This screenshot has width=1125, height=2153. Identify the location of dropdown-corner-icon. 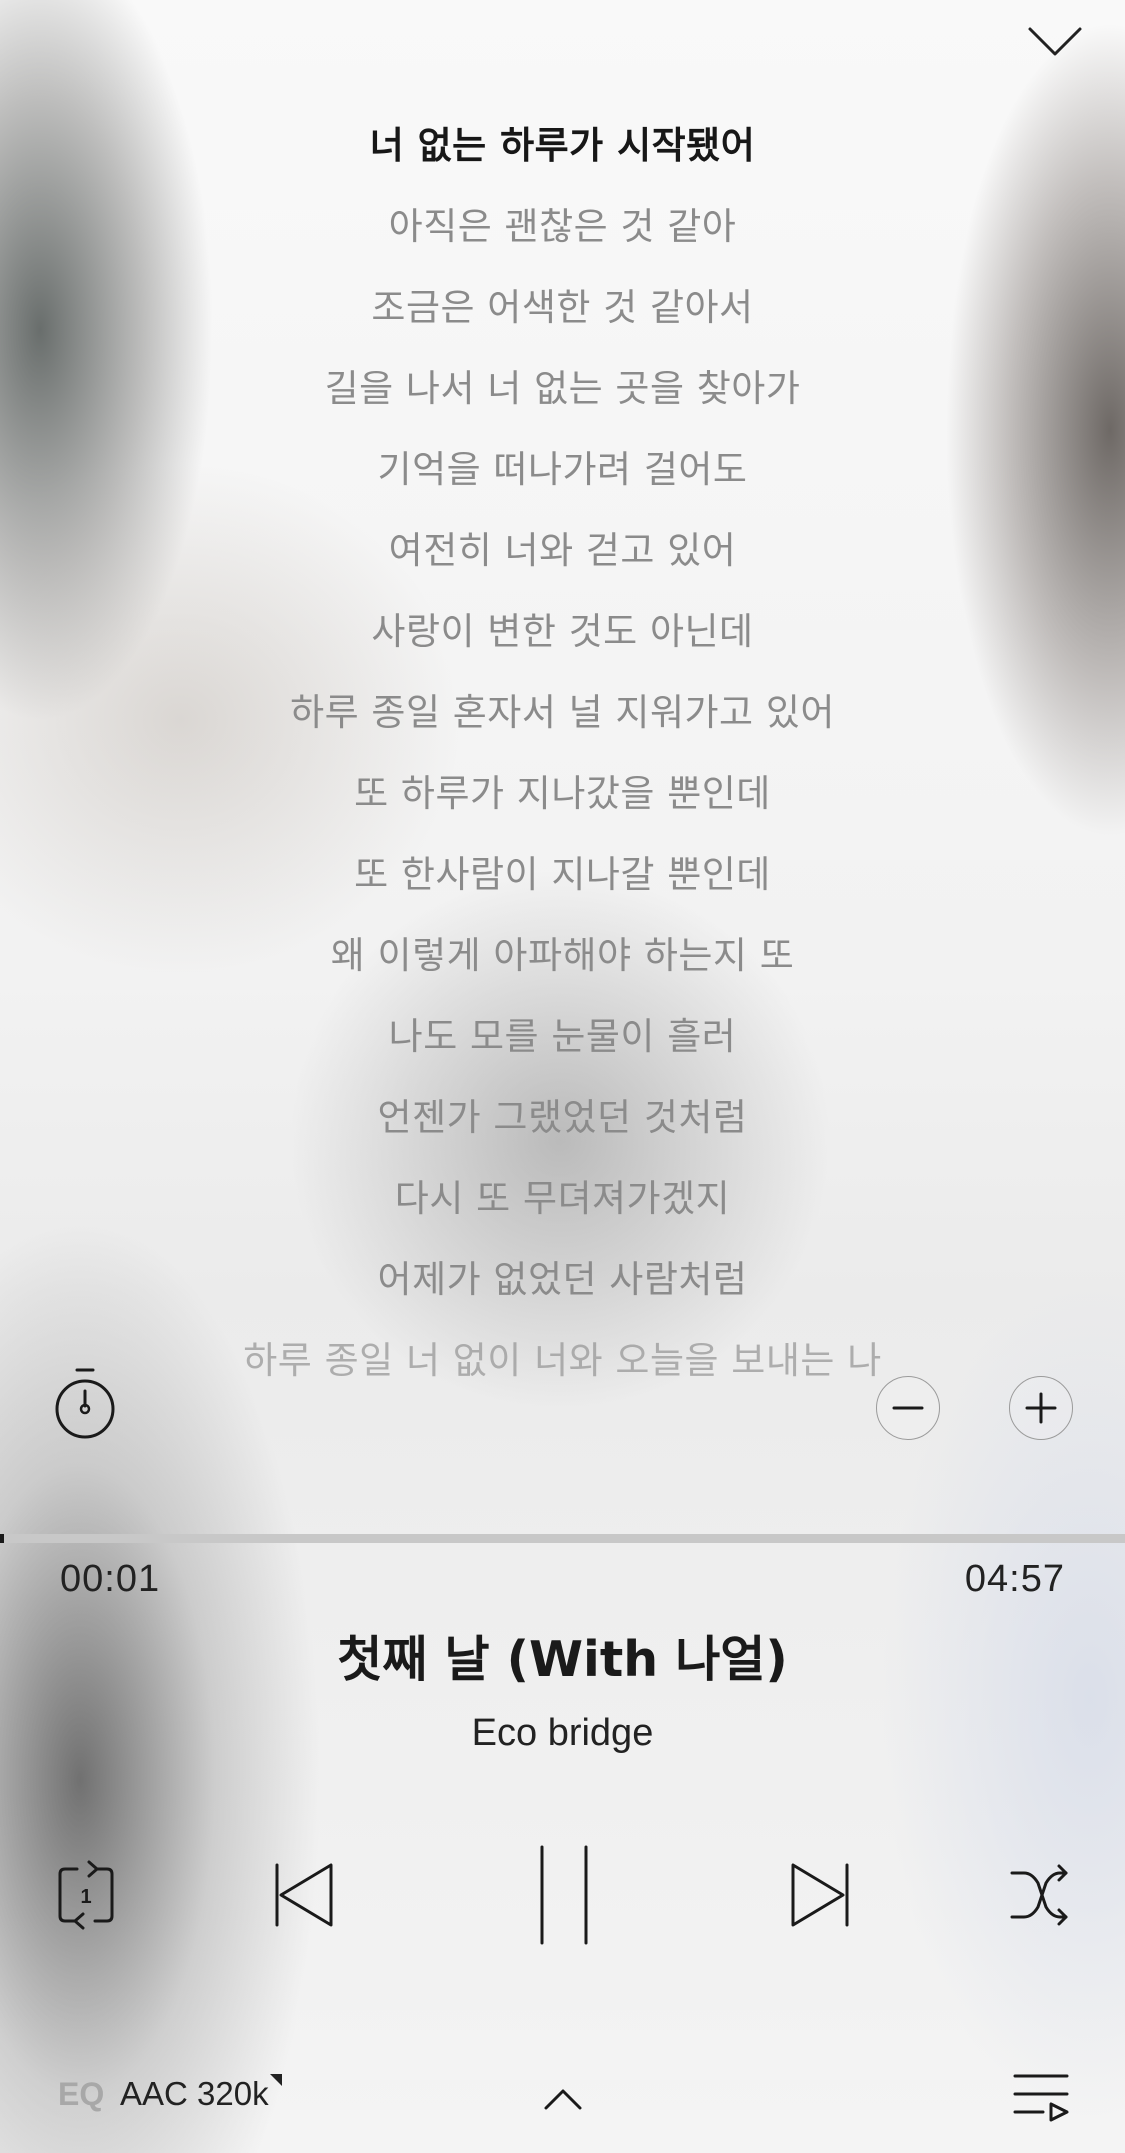
(276, 2080).